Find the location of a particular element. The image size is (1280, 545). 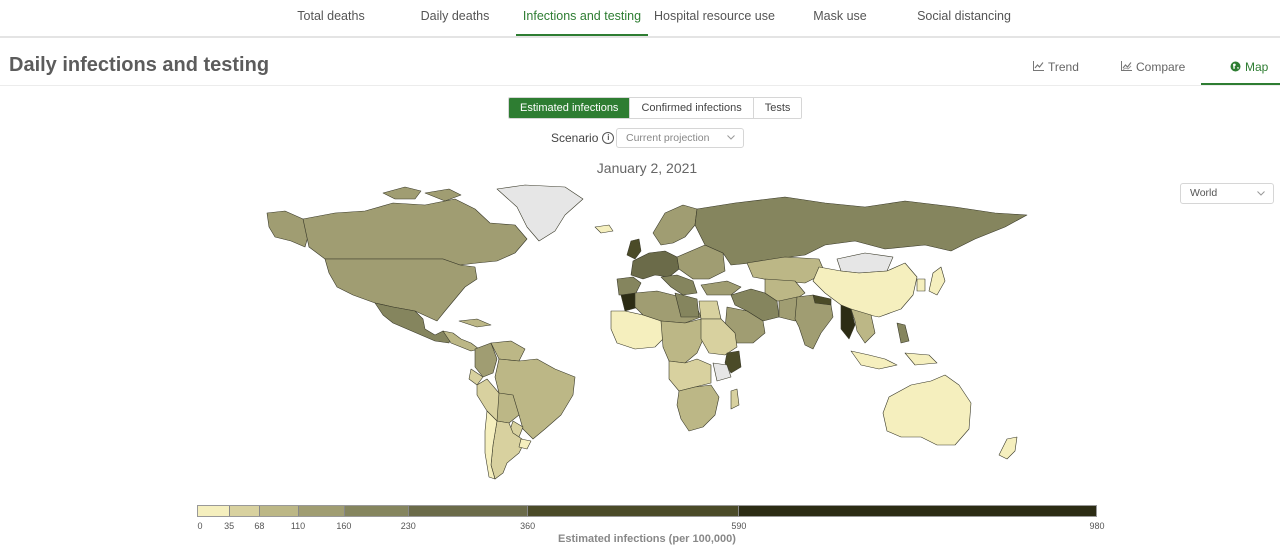

estimated-infections-button: Estimated infections is located at coordinates (569, 108).